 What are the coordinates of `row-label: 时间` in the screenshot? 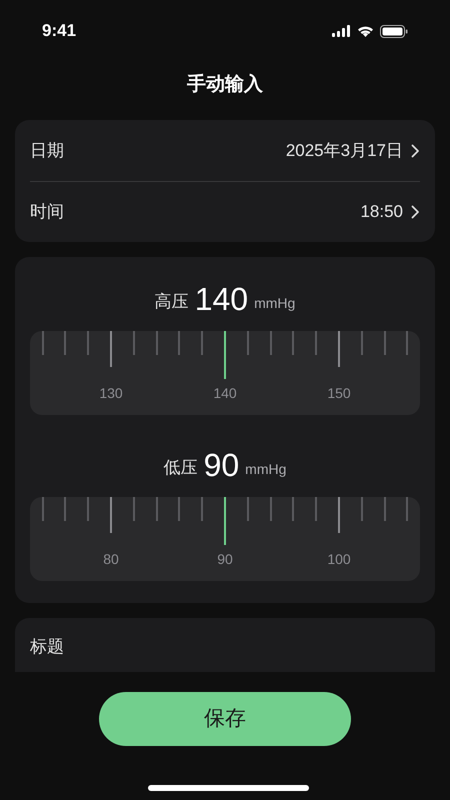 It's located at (47, 212).